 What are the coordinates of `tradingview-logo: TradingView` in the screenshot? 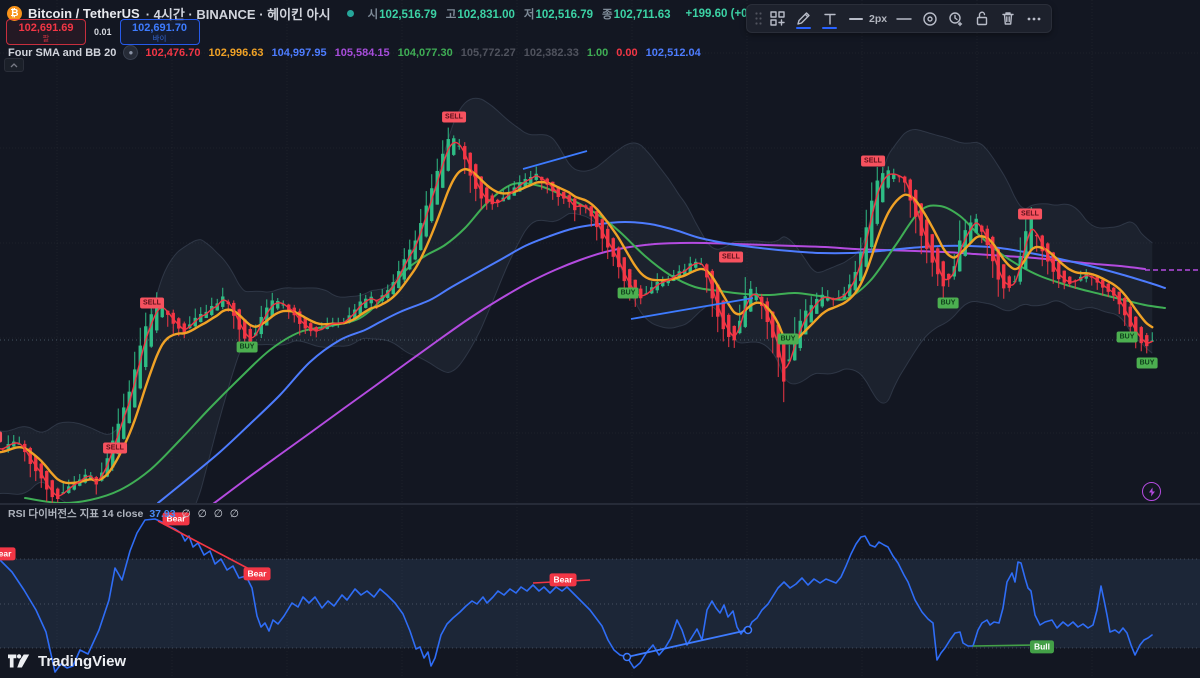 It's located at (67, 661).